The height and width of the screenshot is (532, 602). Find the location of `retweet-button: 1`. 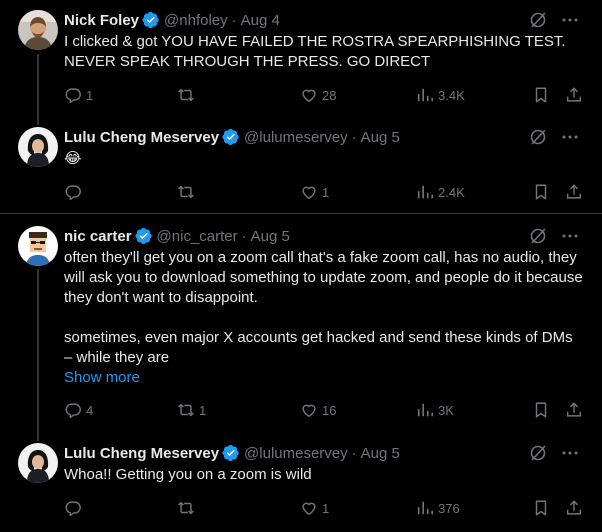

retweet-button: 1 is located at coordinates (191, 410).